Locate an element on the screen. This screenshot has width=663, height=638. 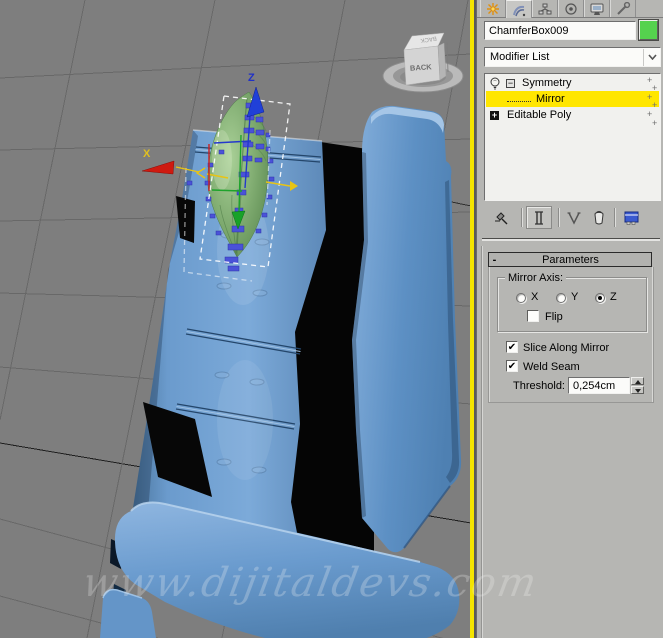
stack-item-label: Symmetry is located at coordinates (545, 83).